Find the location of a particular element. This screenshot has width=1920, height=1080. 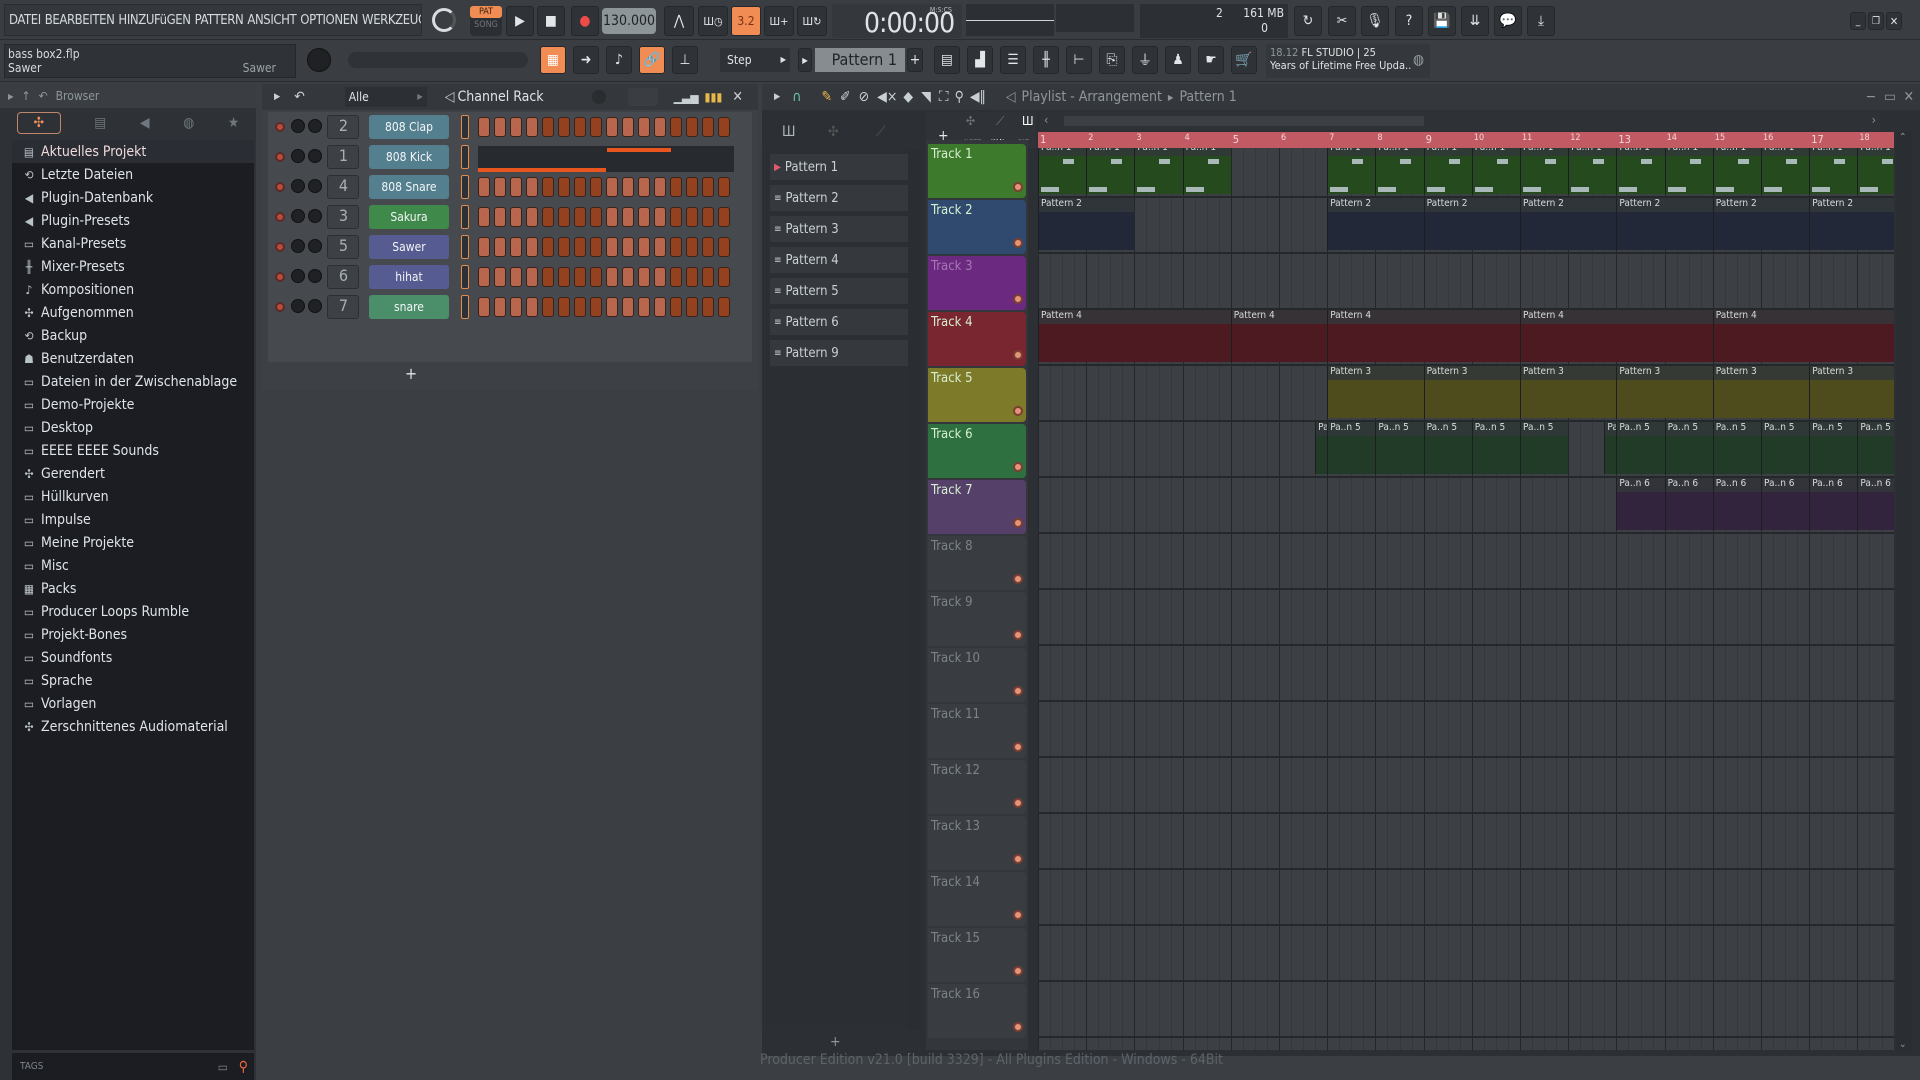

playlist-clip: Pattern 2 is located at coordinates (1851, 224).